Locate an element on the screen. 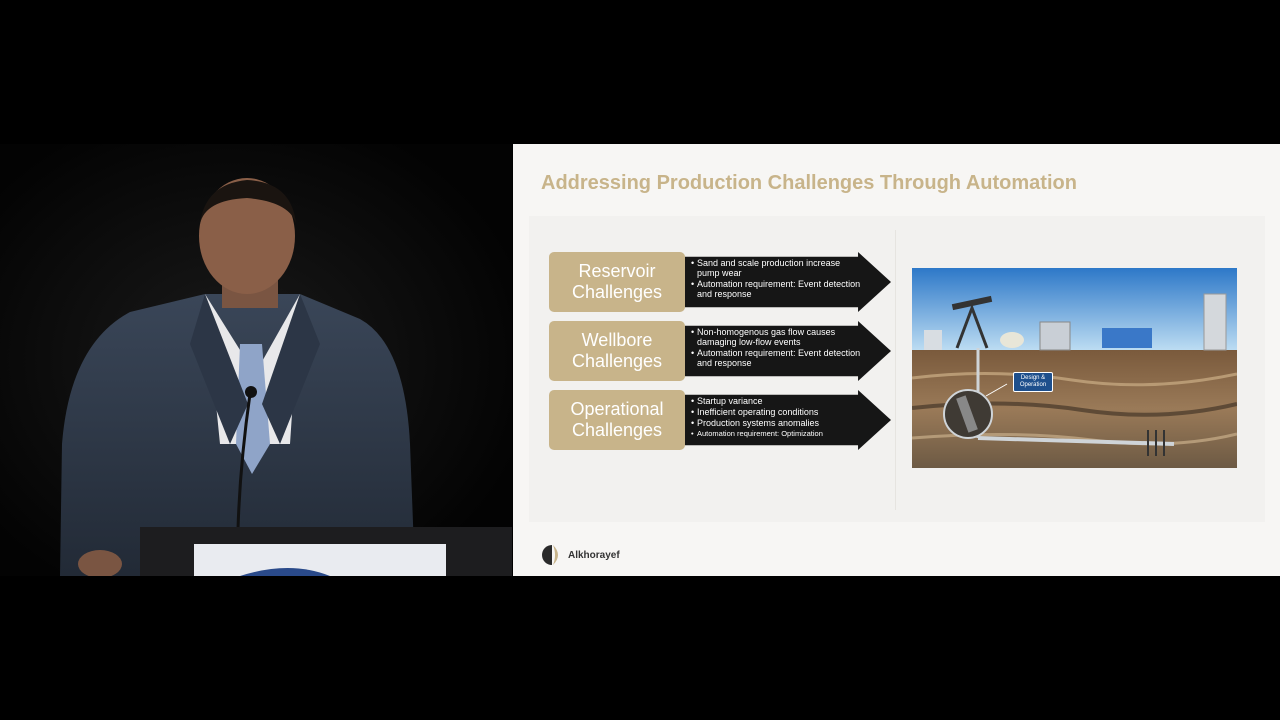  challenge-label: Operational Challenges is located at coordinates (617, 420).